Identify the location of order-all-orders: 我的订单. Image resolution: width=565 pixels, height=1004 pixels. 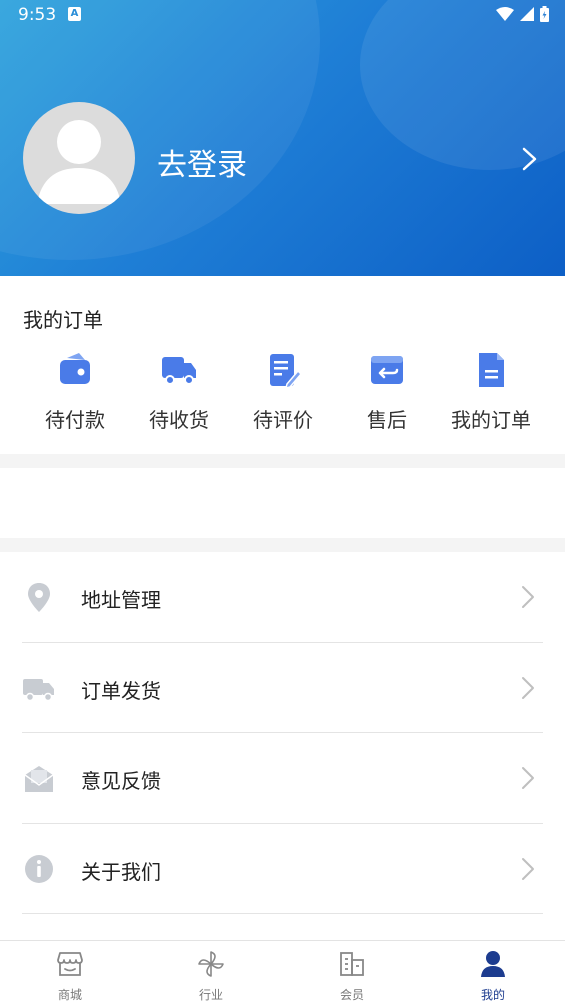
(491, 391).